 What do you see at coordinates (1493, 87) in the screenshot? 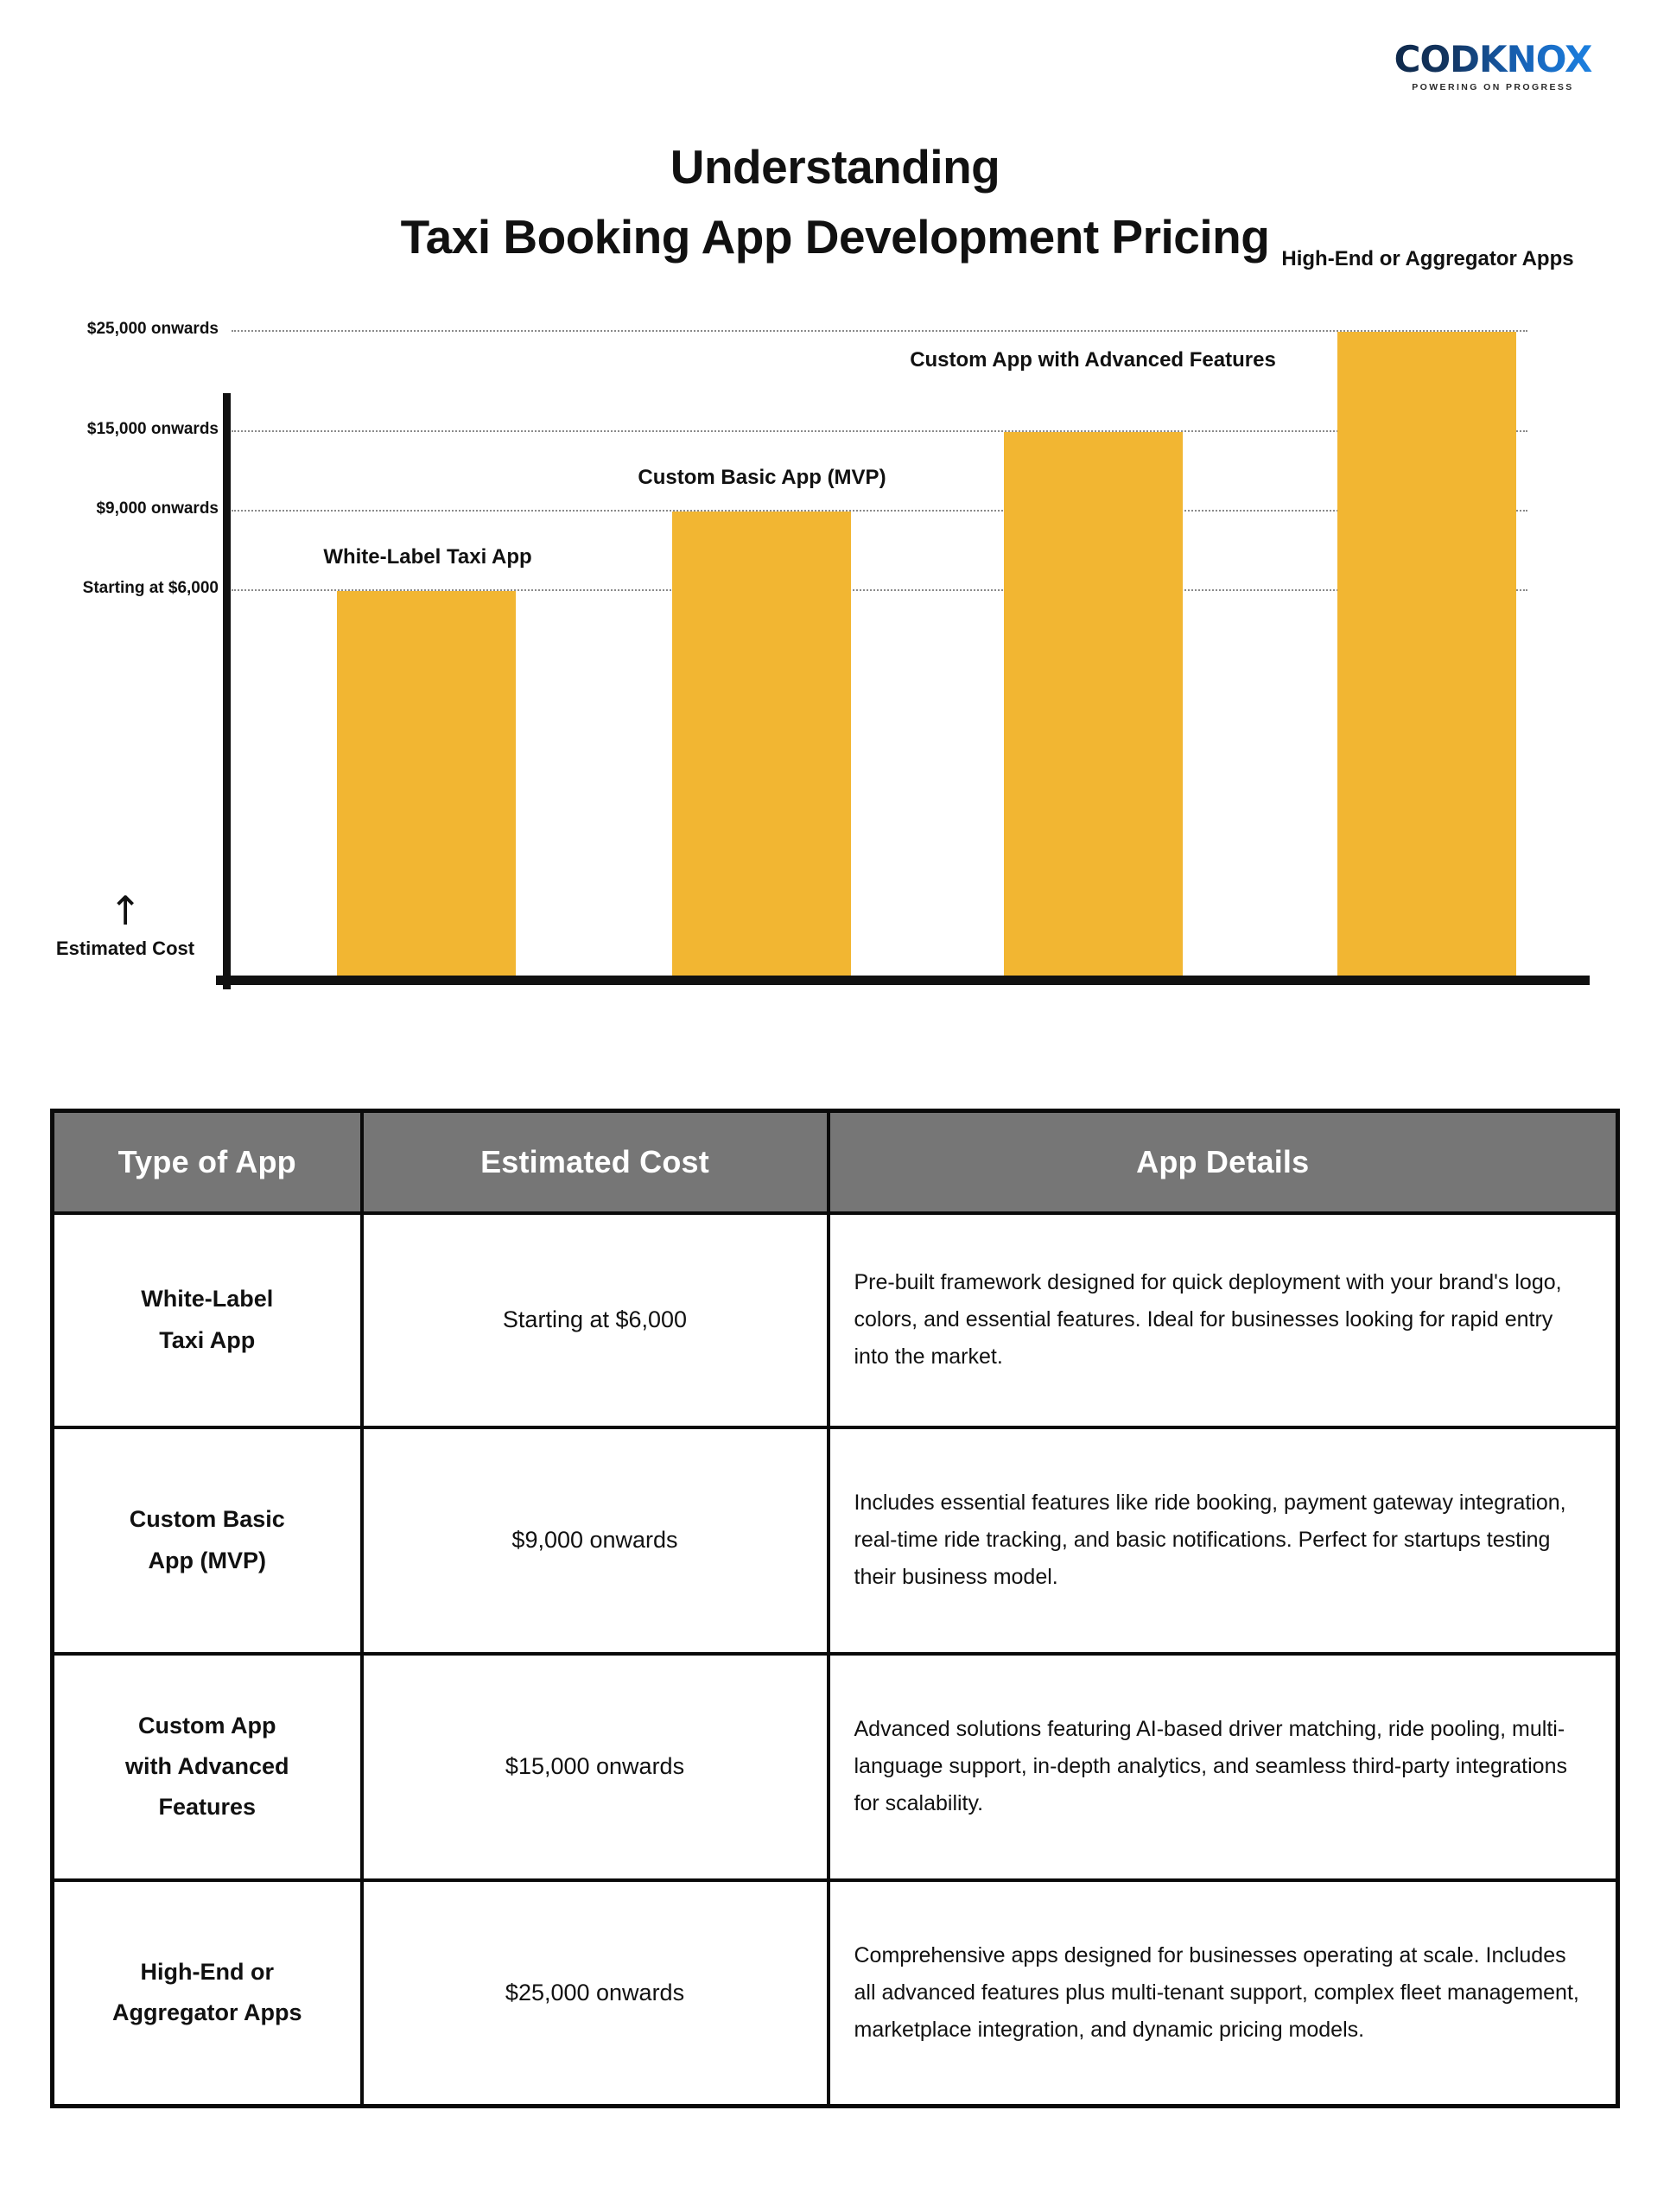
I see `brand-tagline: POWERING ON PROGRESS` at bounding box center [1493, 87].